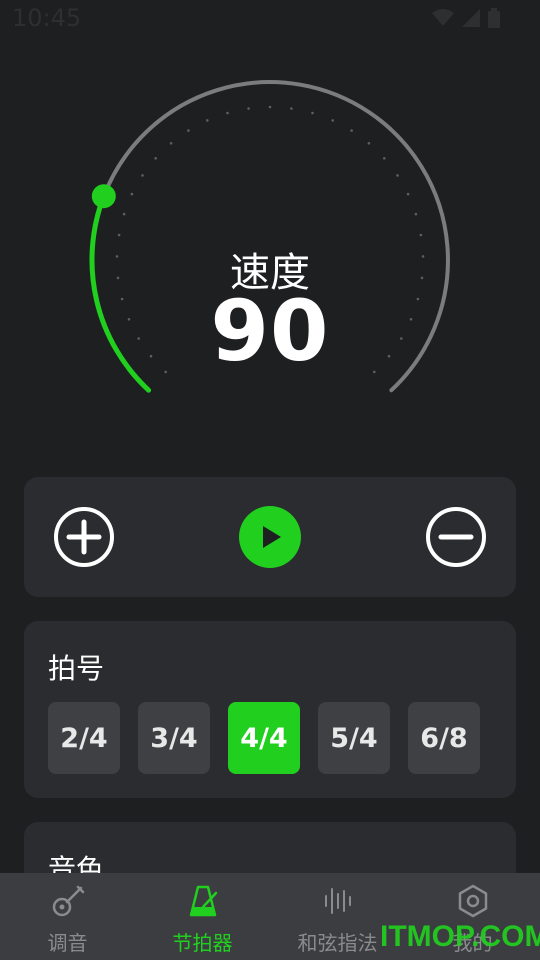  Describe the element at coordinates (67, 943) in the screenshot. I see `tab-label: 调音` at that location.